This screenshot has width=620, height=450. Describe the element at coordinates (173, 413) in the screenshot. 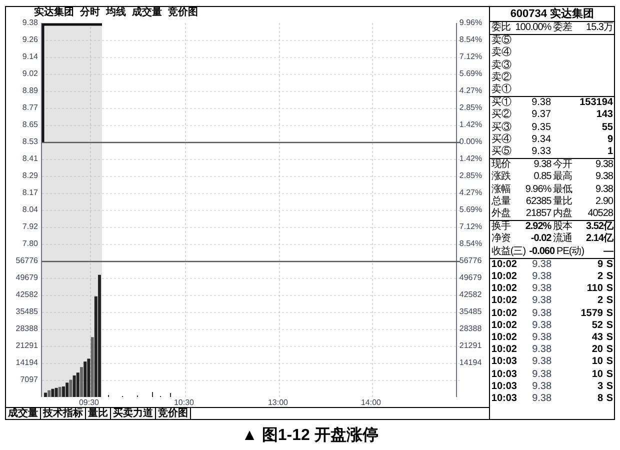

I see `indicator-tab: 竞价图` at that location.